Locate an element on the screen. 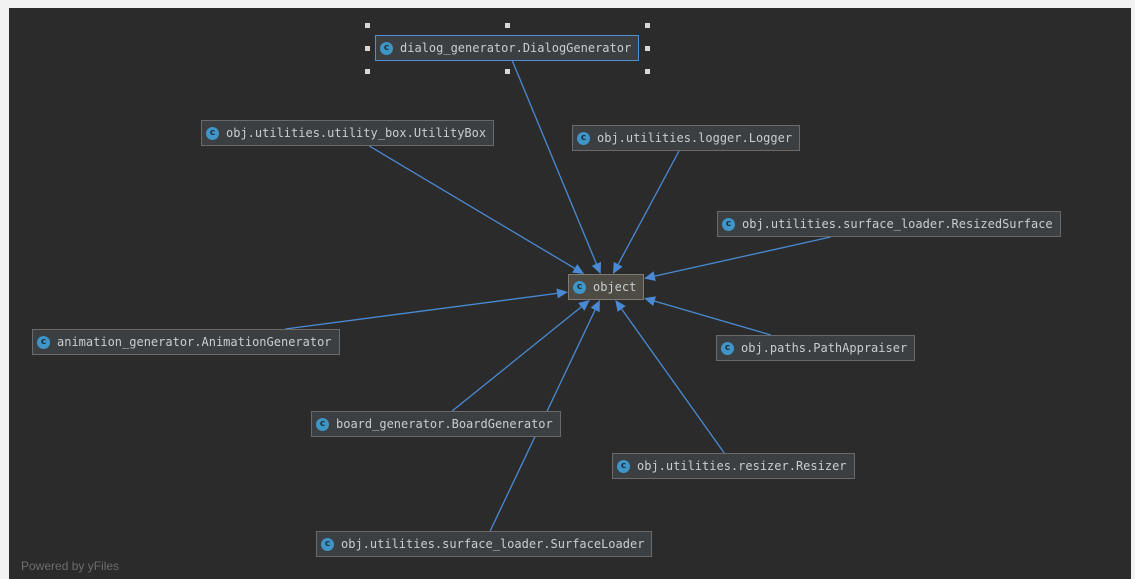  edge-paths-to-object is located at coordinates (708, 316).